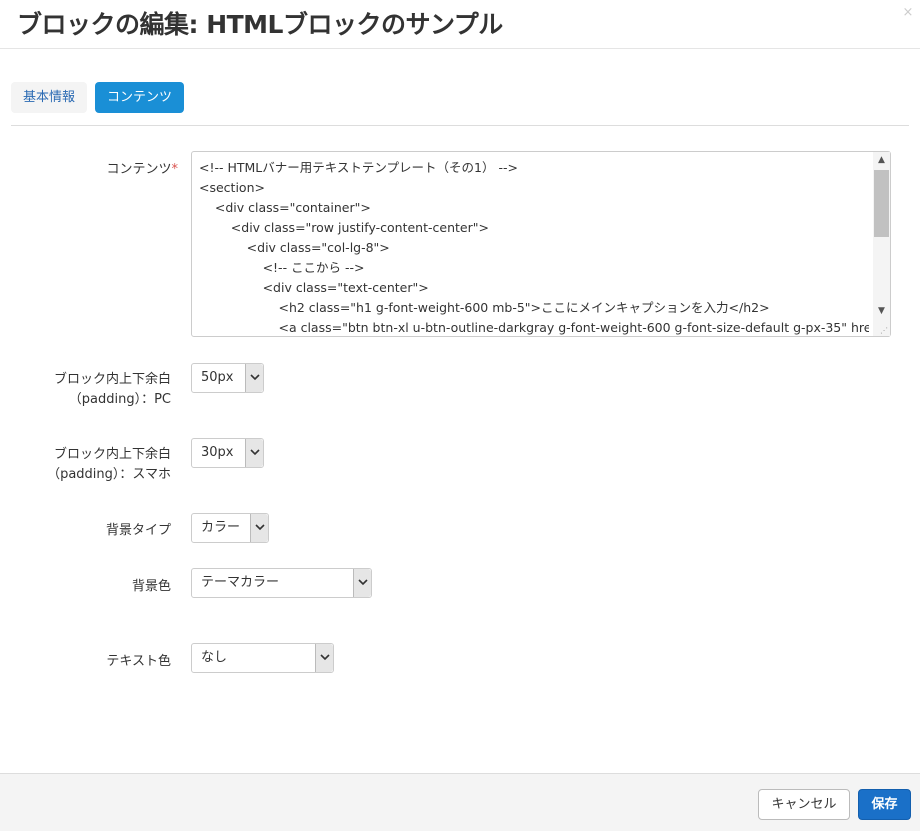 This screenshot has width=920, height=831. I want to click on code-line: <!-- ここから -->, so click(282, 267).